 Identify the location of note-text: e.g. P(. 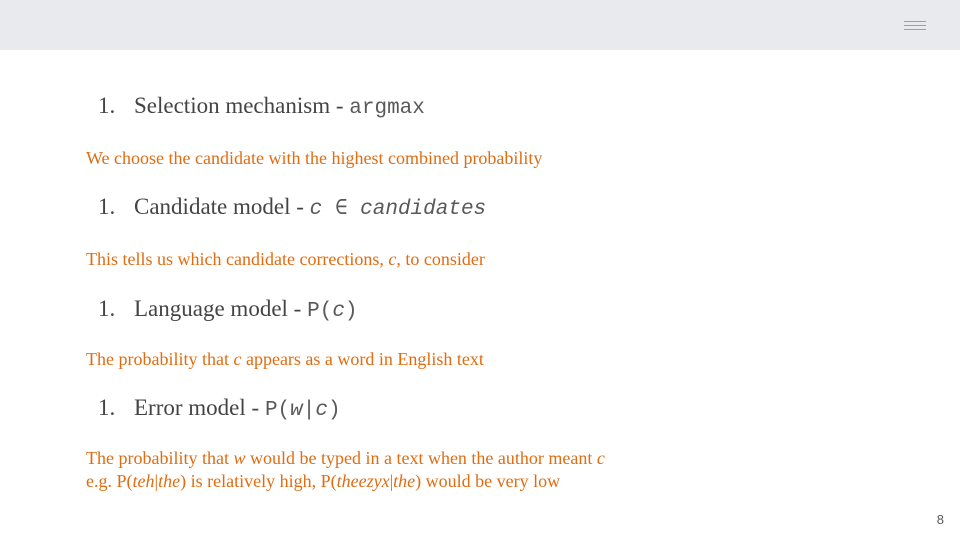
(109, 481).